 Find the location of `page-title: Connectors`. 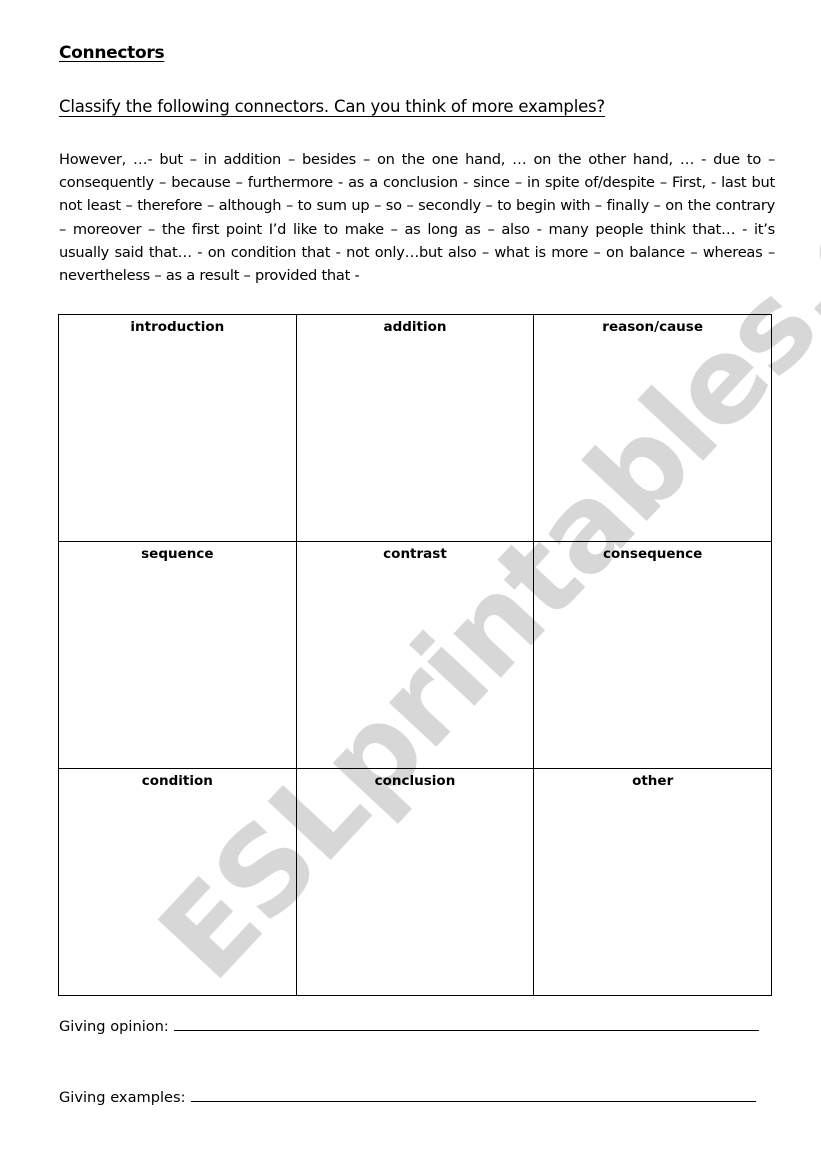

page-title: Connectors is located at coordinates (112, 53).